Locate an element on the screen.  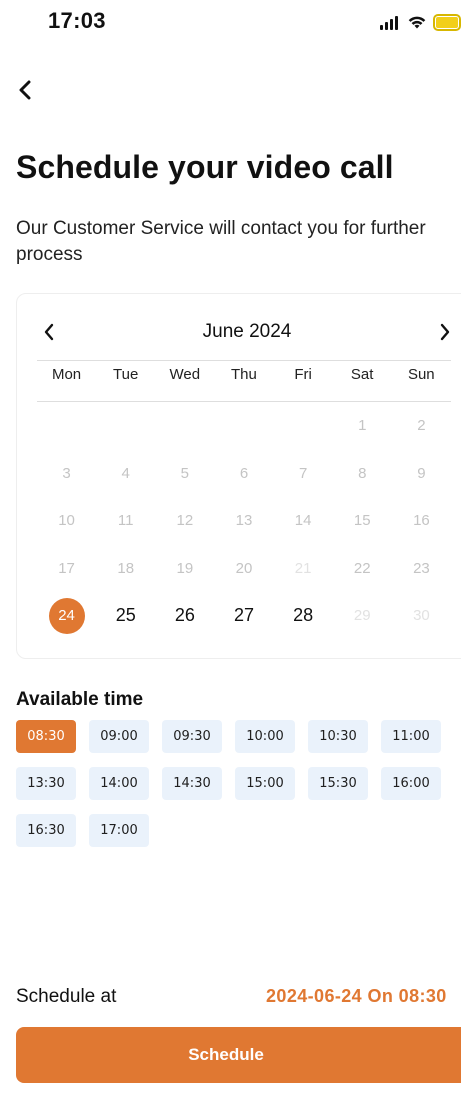
calendar-day-27: 27 is located at coordinates (243, 616).